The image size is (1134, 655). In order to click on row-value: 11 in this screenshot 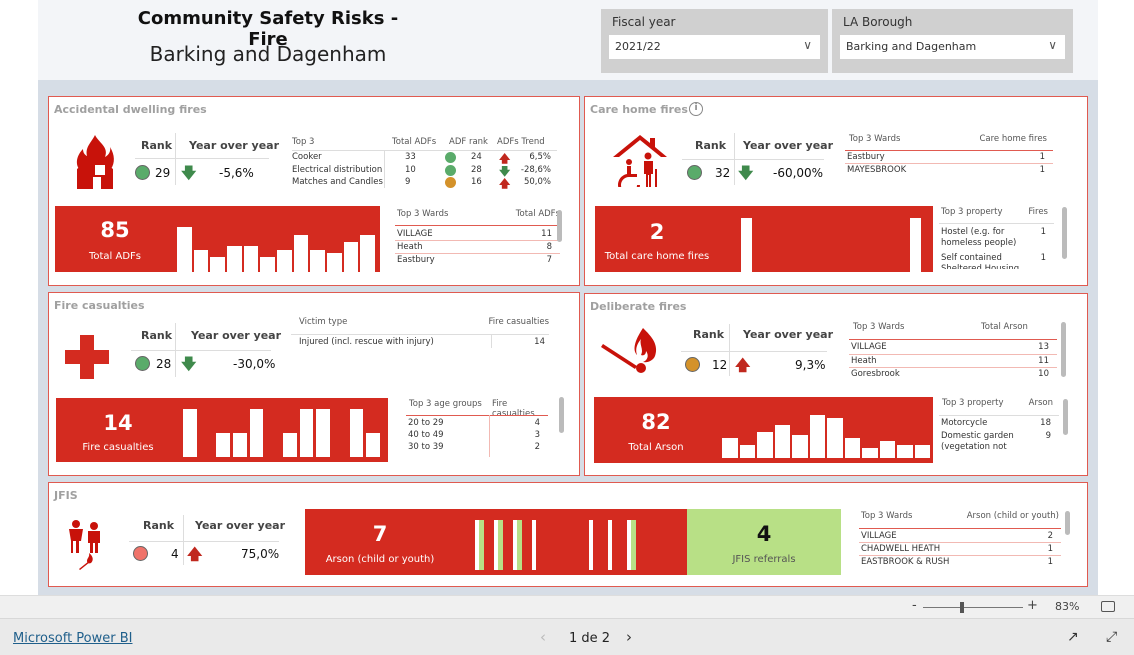, I will do `click(546, 234)`.